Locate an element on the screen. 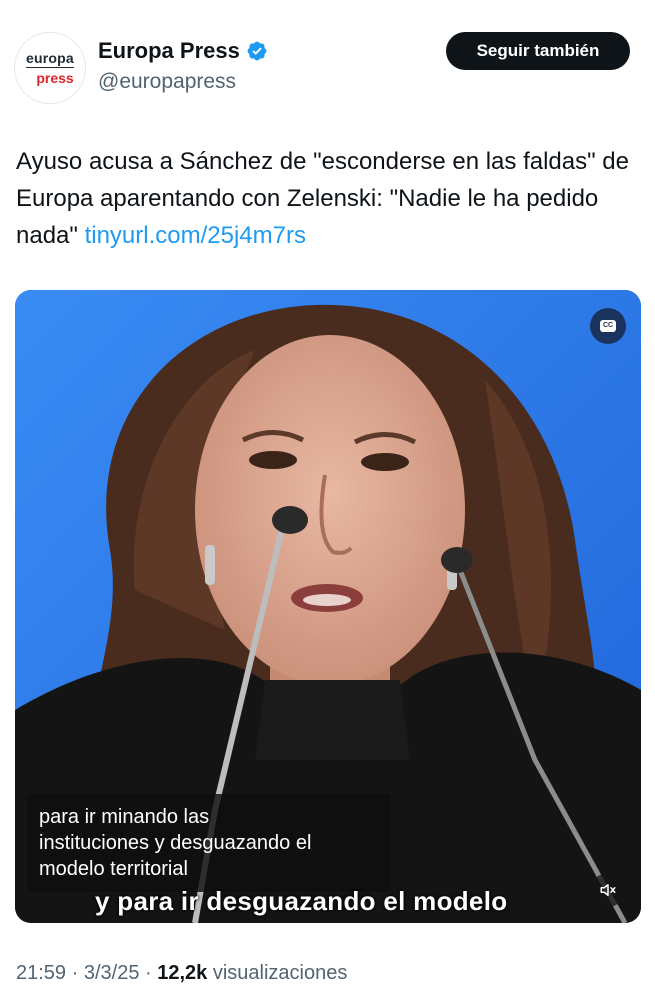 The width and height of the screenshot is (655, 1000). verified-icon is located at coordinates (257, 51).